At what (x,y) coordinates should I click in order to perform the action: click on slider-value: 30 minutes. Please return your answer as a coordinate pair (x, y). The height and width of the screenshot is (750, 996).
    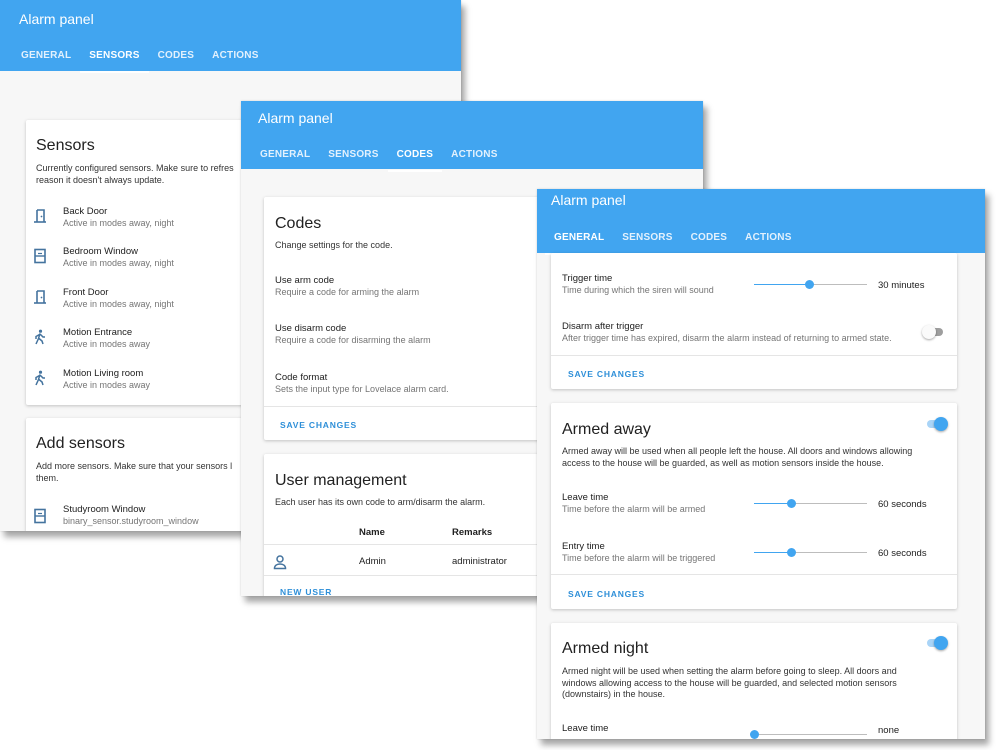
    Looking at the image, I should click on (901, 285).